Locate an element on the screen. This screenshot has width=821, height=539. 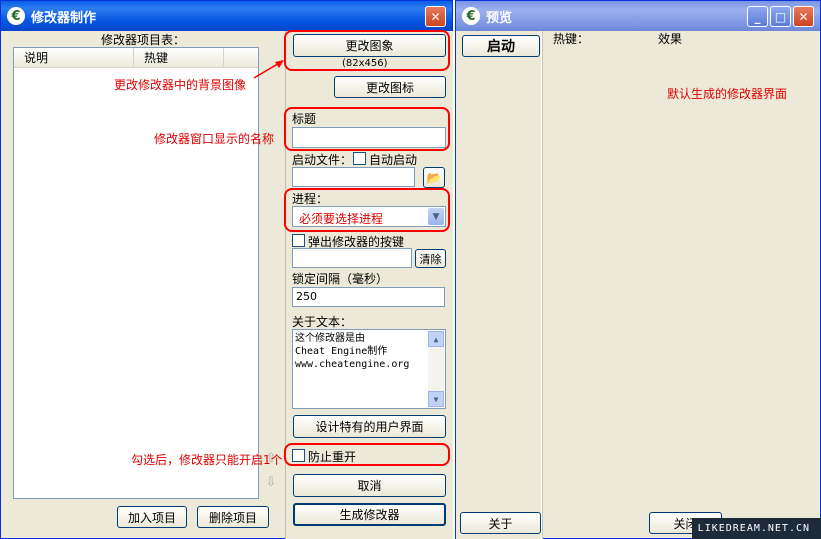
list-title: 修改器项目表： is located at coordinates (143, 40).